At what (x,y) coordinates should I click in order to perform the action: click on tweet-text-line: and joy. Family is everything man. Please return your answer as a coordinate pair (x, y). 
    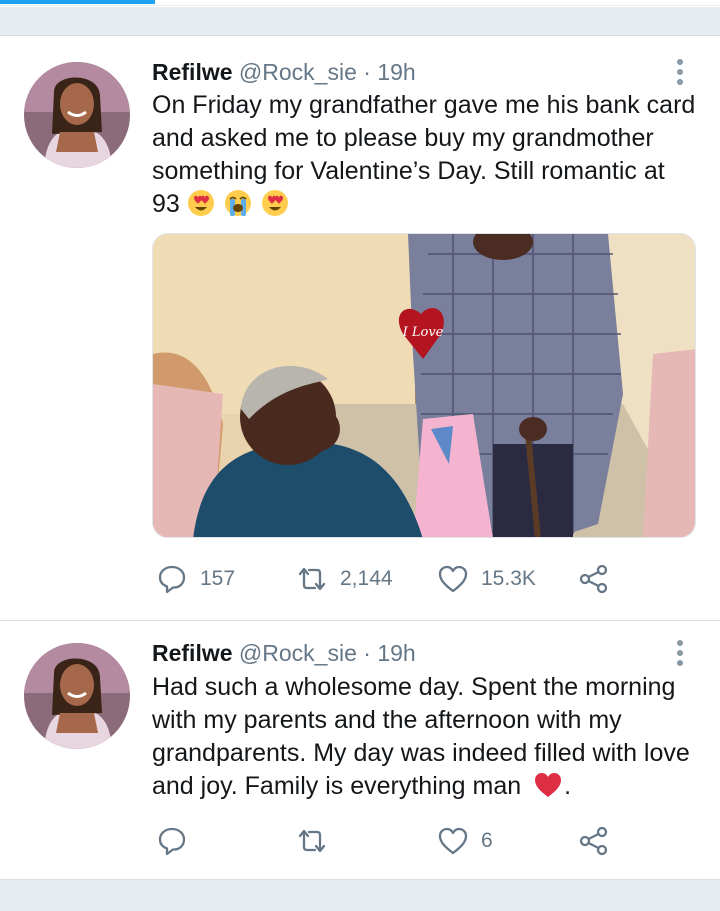
    Looking at the image, I should click on (337, 786).